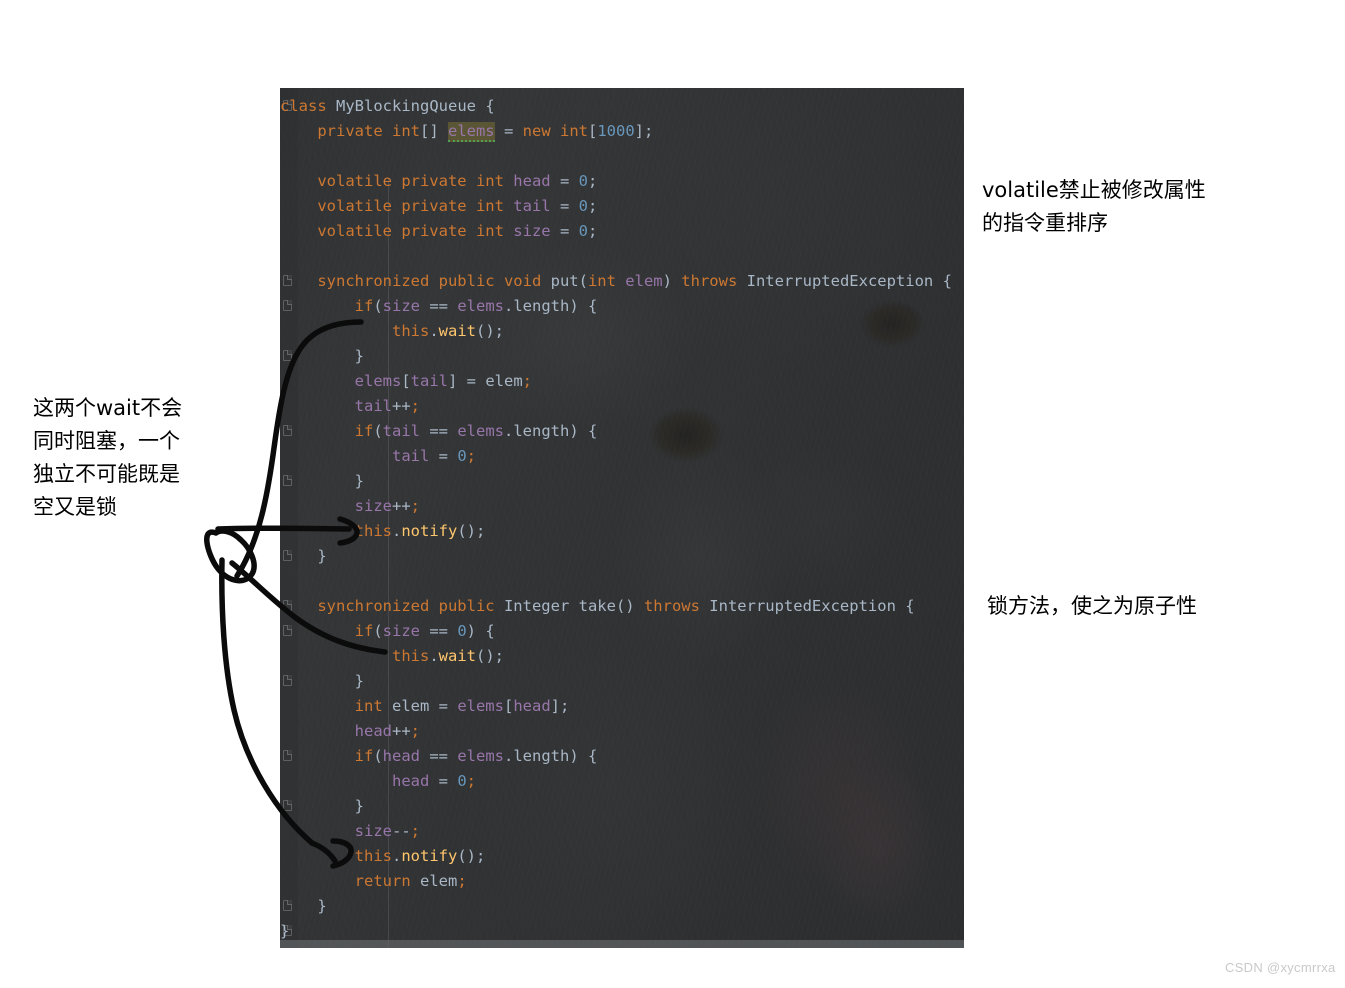 This screenshot has width=1345, height=988. Describe the element at coordinates (410, 331) in the screenshot. I see `code-token: this` at that location.